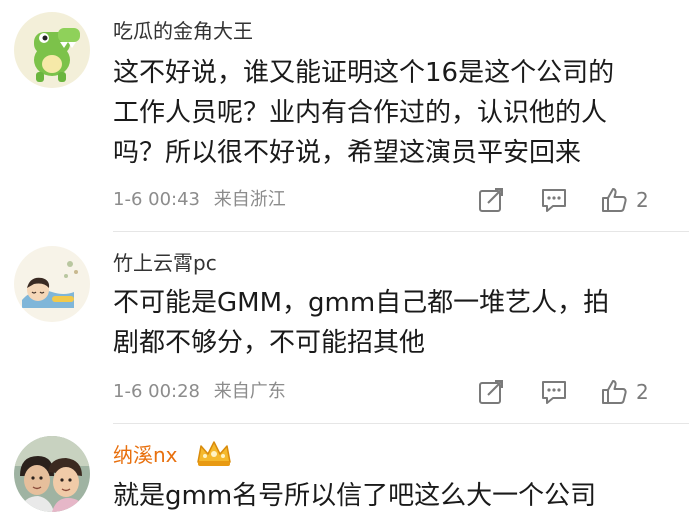 The height and width of the screenshot is (524, 689). What do you see at coordinates (364, 73) in the screenshot?
I see `comment-content-line: 这不好说，谁又能证明这个16是这个公司的` at bounding box center [364, 73].